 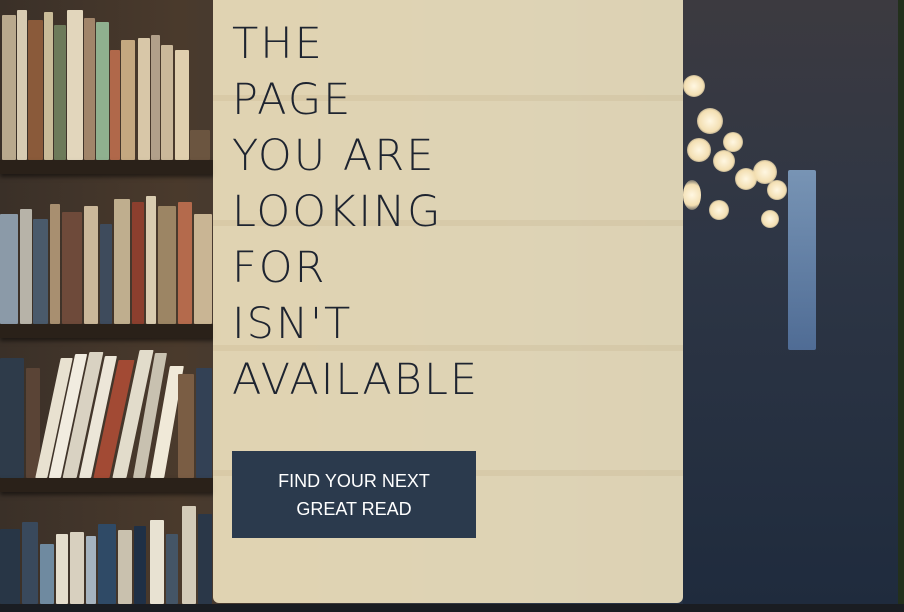 What do you see at coordinates (337, 212) in the screenshot?
I see `page-title-line: LOOKING` at bounding box center [337, 212].